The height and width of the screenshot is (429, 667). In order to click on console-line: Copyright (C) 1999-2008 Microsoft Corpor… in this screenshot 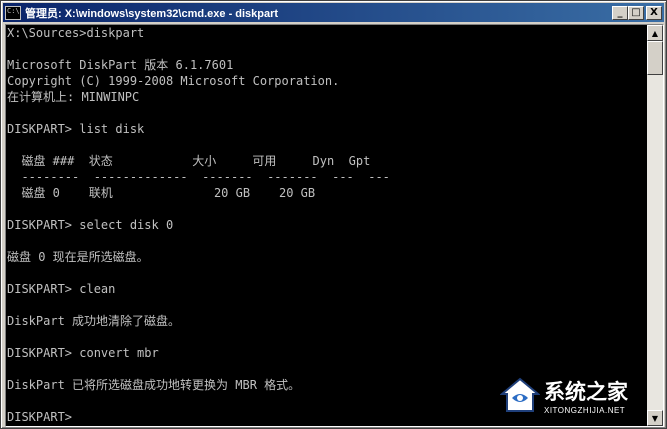, I will do `click(173, 81)`.